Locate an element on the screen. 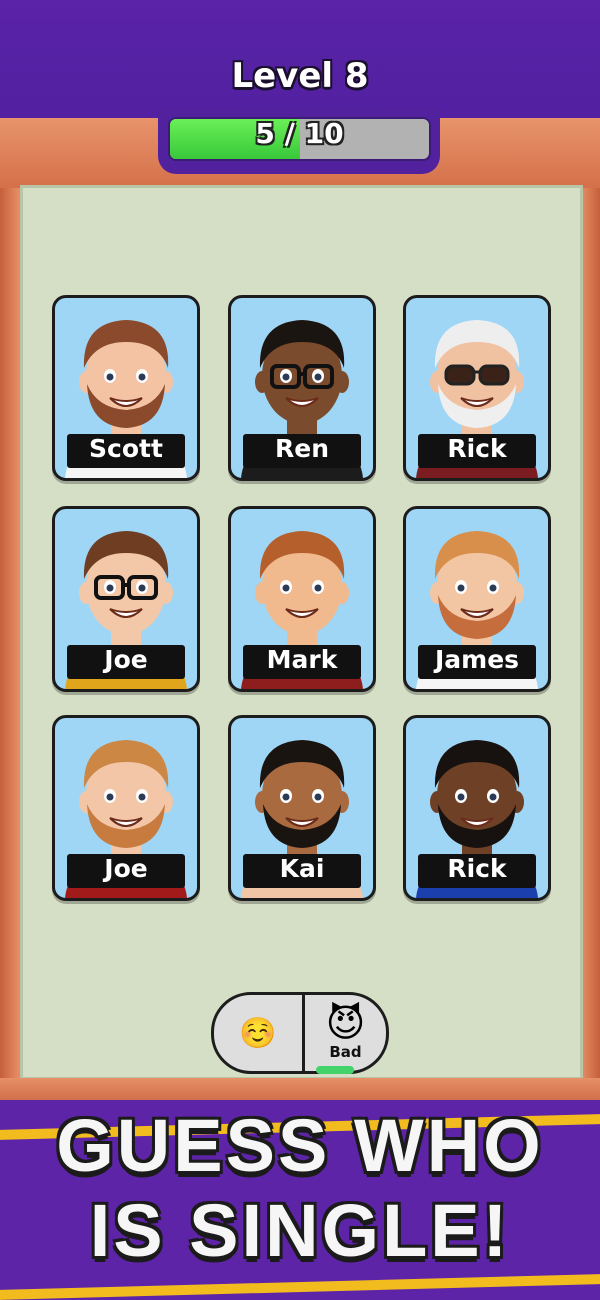  character-card: Scott is located at coordinates (126, 388).